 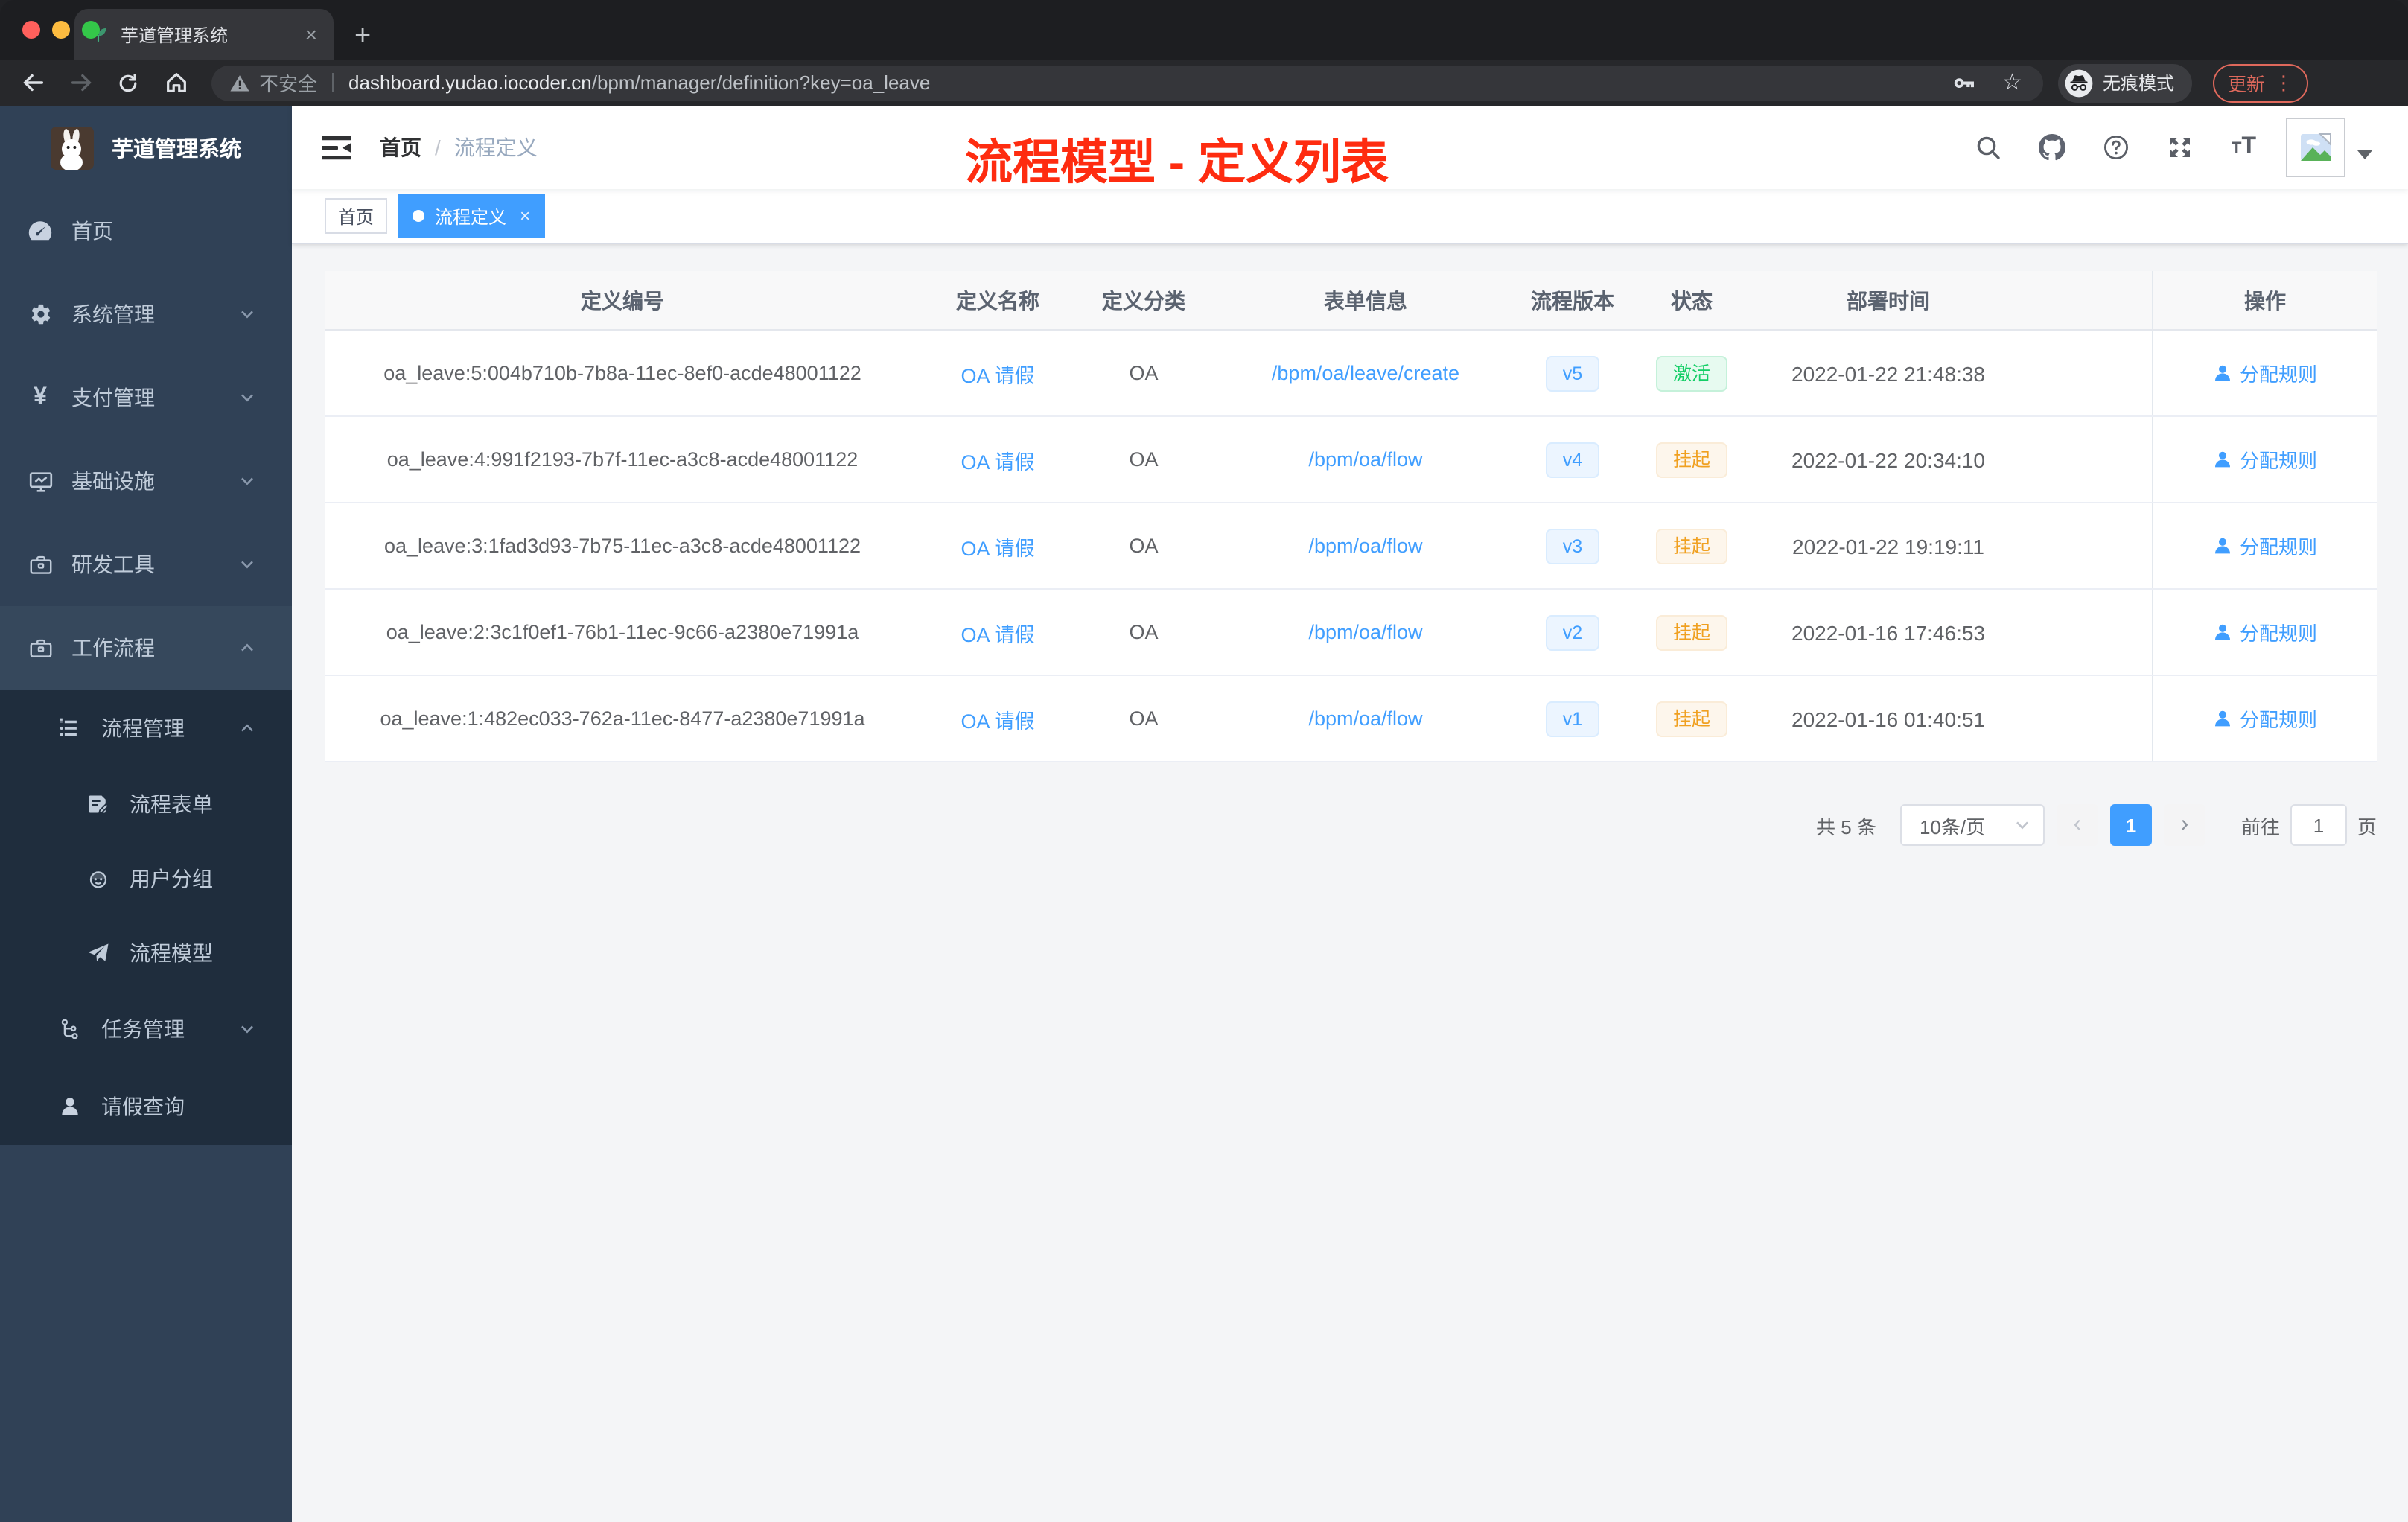 I want to click on fullscreen-icon, so click(x=2180, y=147).